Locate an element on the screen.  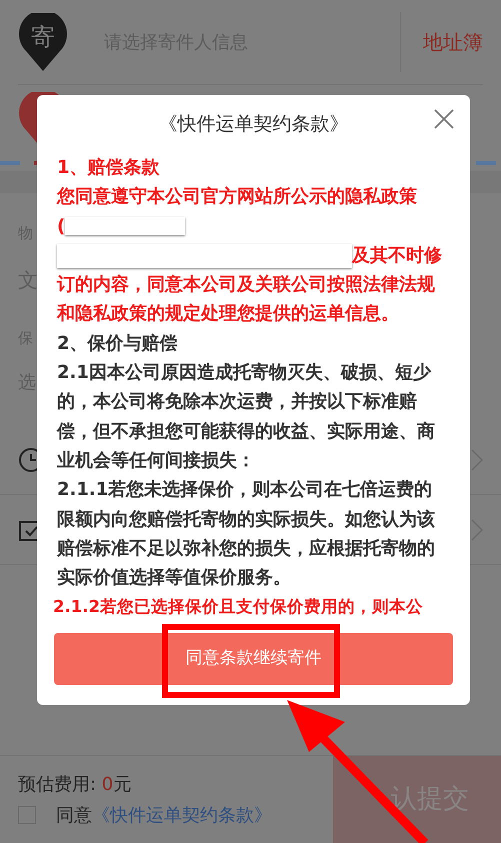
terms-paragraph: 2.1因本公司原因造成托寄物灭失、破损、短少的，本公司将免除本次运费，并按以下标准赔偿，但不承担您可能获得的收益、实际用途、商业机会等任何间接损失： is located at coordinates (246, 417).